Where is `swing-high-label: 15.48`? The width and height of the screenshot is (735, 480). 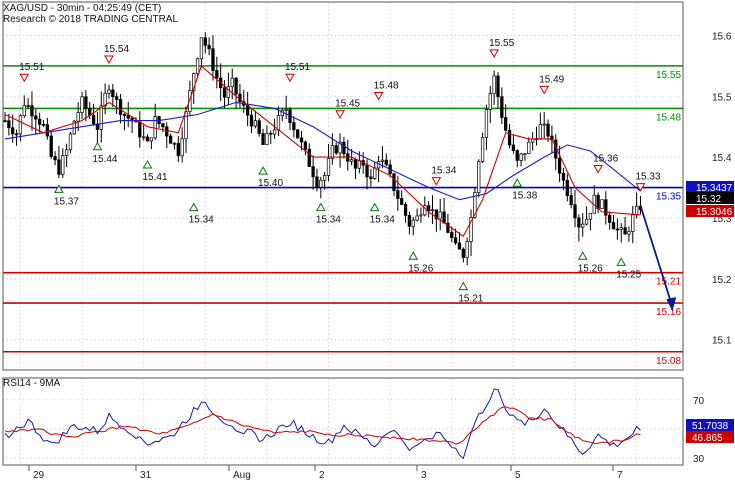
swing-high-label: 15.48 is located at coordinates (386, 85).